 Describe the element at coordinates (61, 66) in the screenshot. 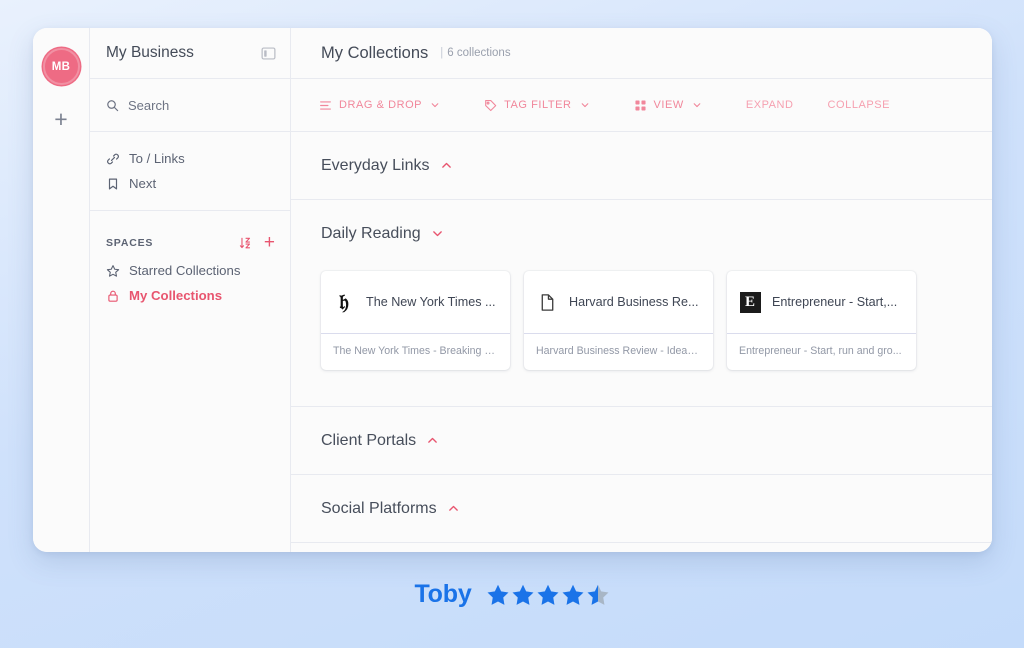

I see `avatar: MB` at that location.